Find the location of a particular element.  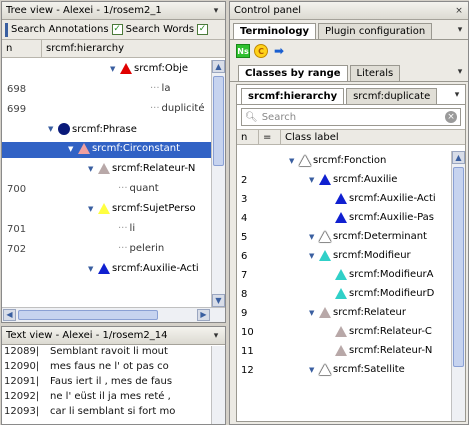

search-words-checkbox: ✓ is located at coordinates (203, 29).